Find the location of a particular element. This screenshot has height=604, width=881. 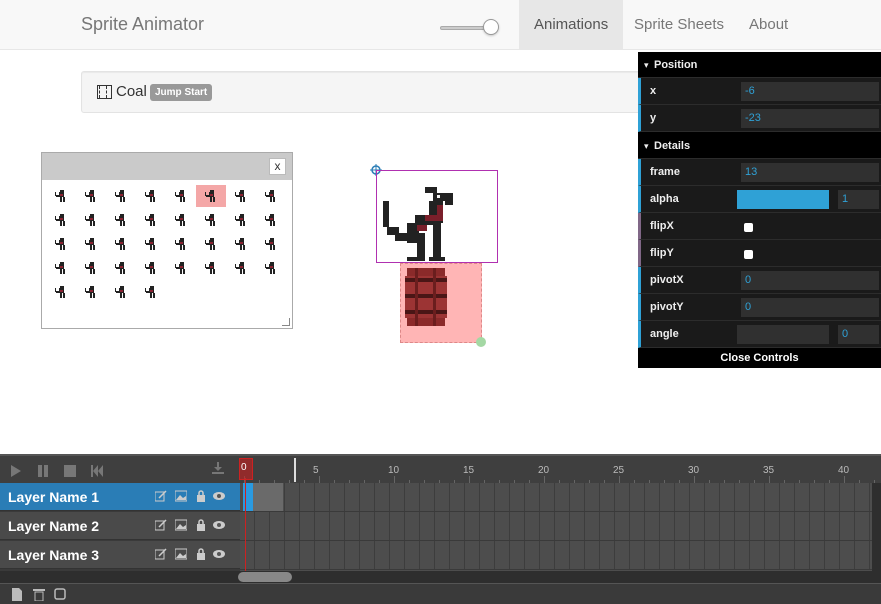

scale-handle is located at coordinates (481, 342).